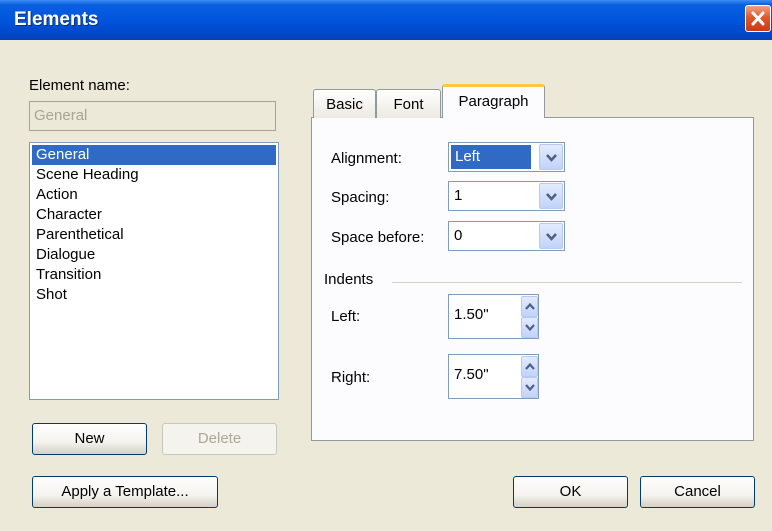 The height and width of the screenshot is (531, 772). Describe the element at coordinates (219, 439) in the screenshot. I see `delete-button: Delete` at that location.